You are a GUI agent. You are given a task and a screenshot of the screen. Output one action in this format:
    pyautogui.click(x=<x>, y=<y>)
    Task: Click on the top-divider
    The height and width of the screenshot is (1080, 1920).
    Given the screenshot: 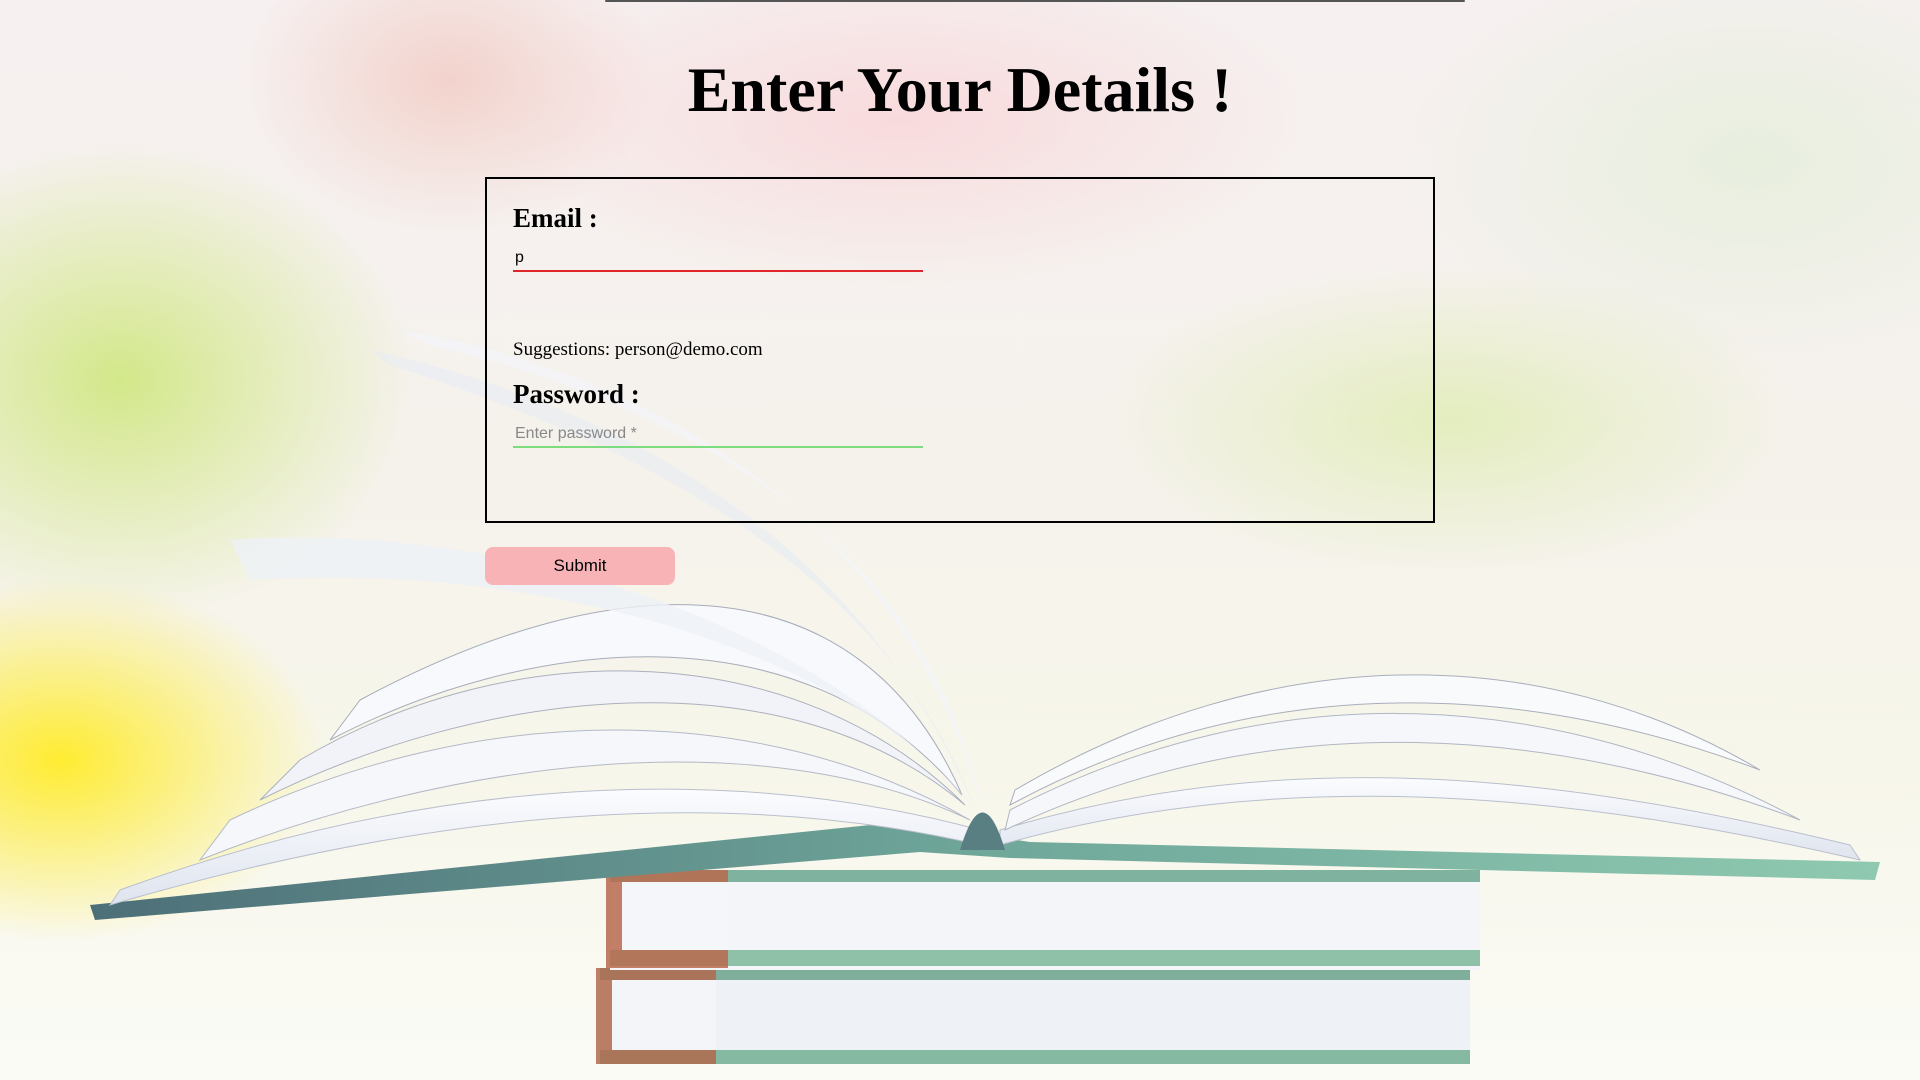 What is the action you would take?
    pyautogui.click(x=1035, y=1)
    